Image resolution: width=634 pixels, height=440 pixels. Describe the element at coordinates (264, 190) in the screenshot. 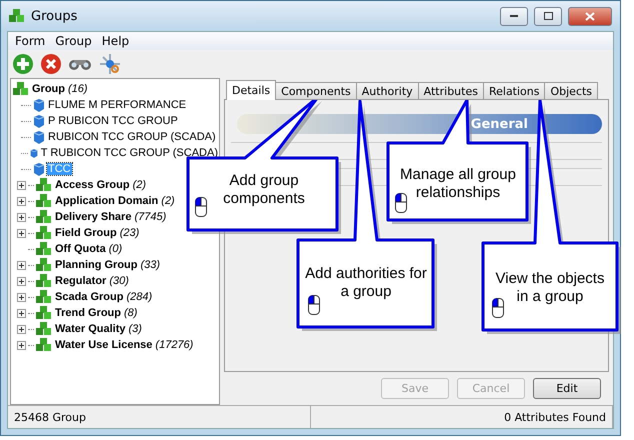

I see `callout-text: Add group components` at that location.